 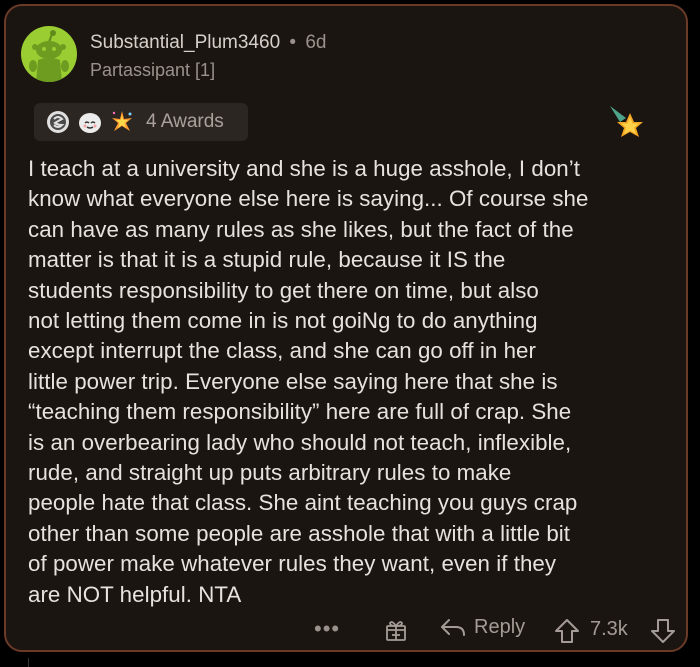 I want to click on comment-header: Substantial_Plum3460 • 6d, so click(x=208, y=43).